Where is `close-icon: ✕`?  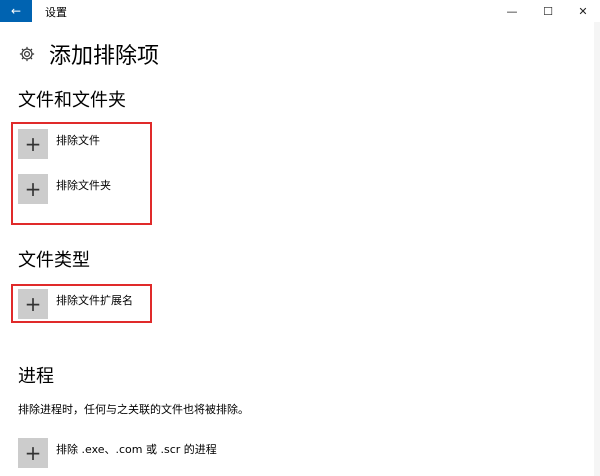
close-icon: ✕ is located at coordinates (583, 11).